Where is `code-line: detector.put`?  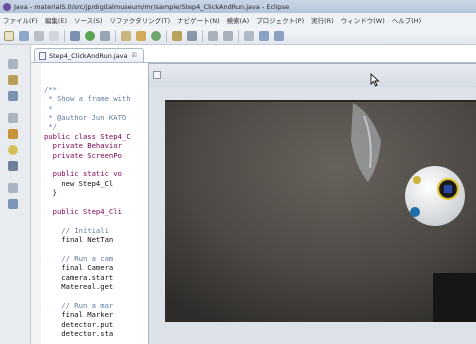 code-line: detector.put is located at coordinates (79, 324).